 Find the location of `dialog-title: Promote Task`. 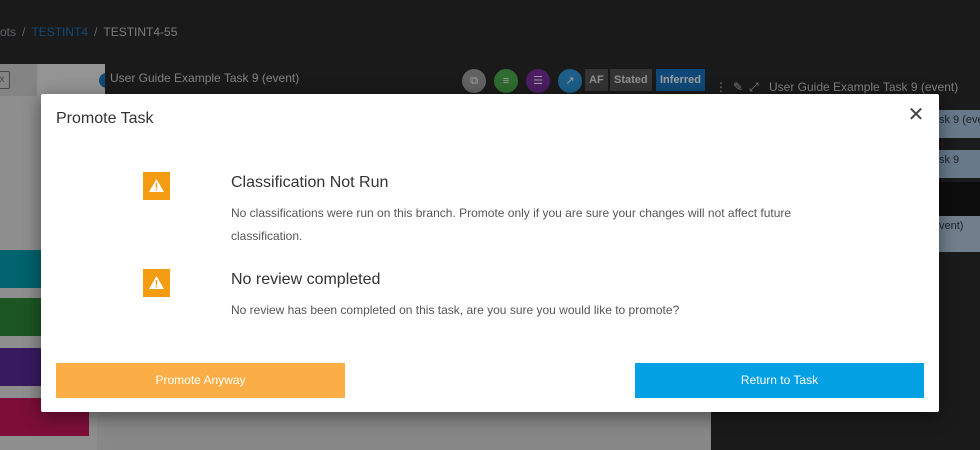

dialog-title: Promote Task is located at coordinates (105, 118).